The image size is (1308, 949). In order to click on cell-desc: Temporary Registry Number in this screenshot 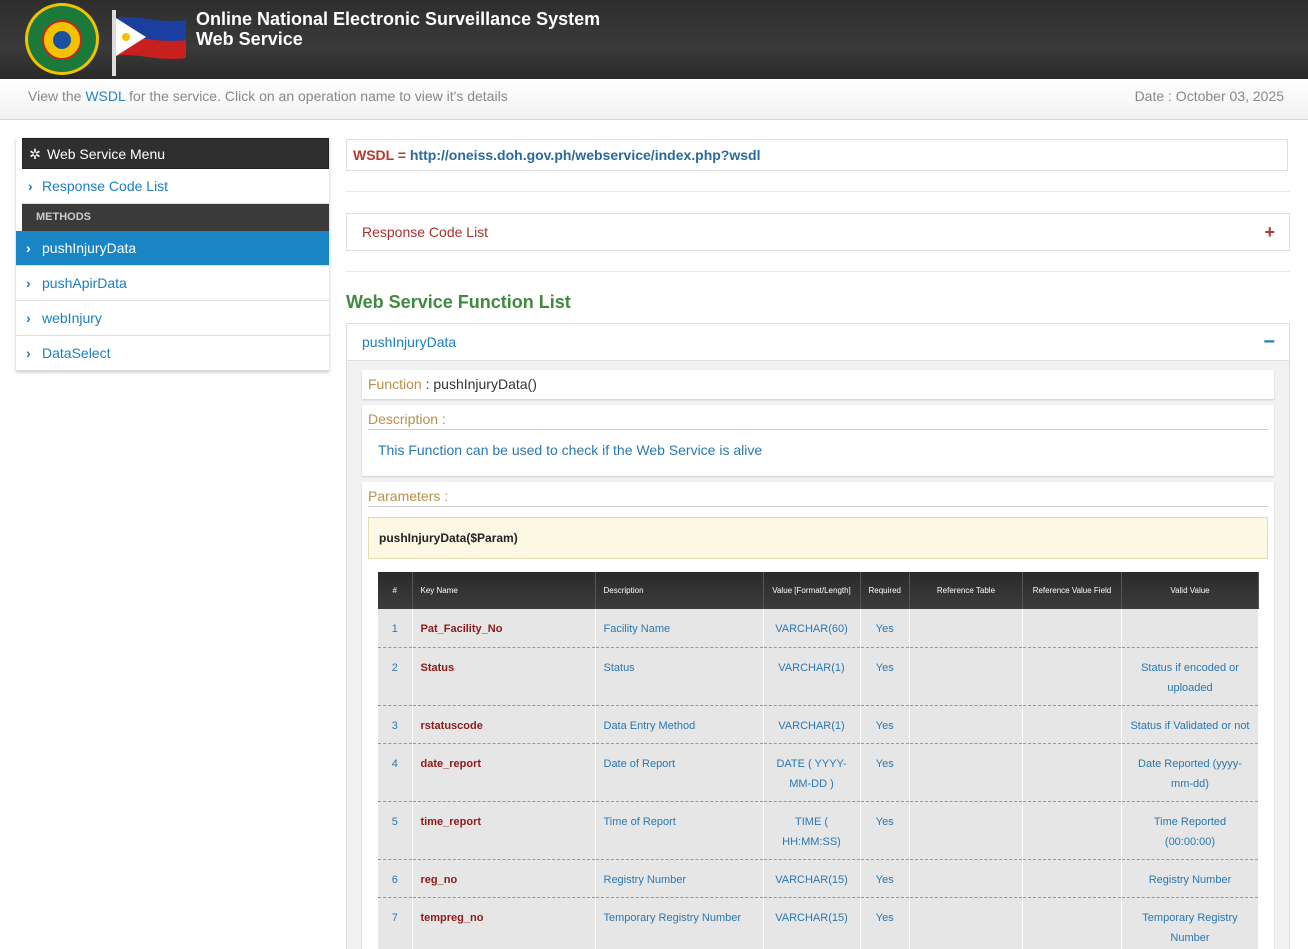, I will do `click(679, 923)`.